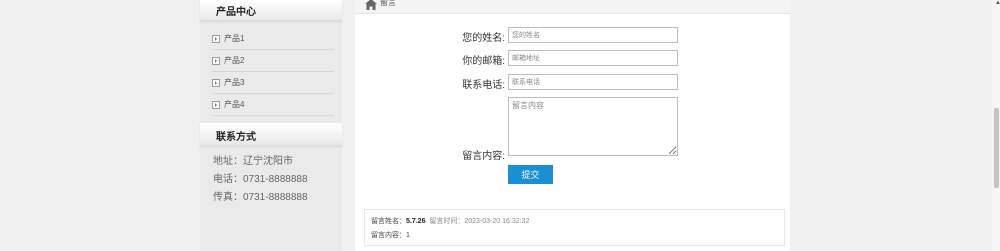 The height and width of the screenshot is (251, 1000). Describe the element at coordinates (273, 83) in the screenshot. I see `product-item-3: 产品3` at that location.